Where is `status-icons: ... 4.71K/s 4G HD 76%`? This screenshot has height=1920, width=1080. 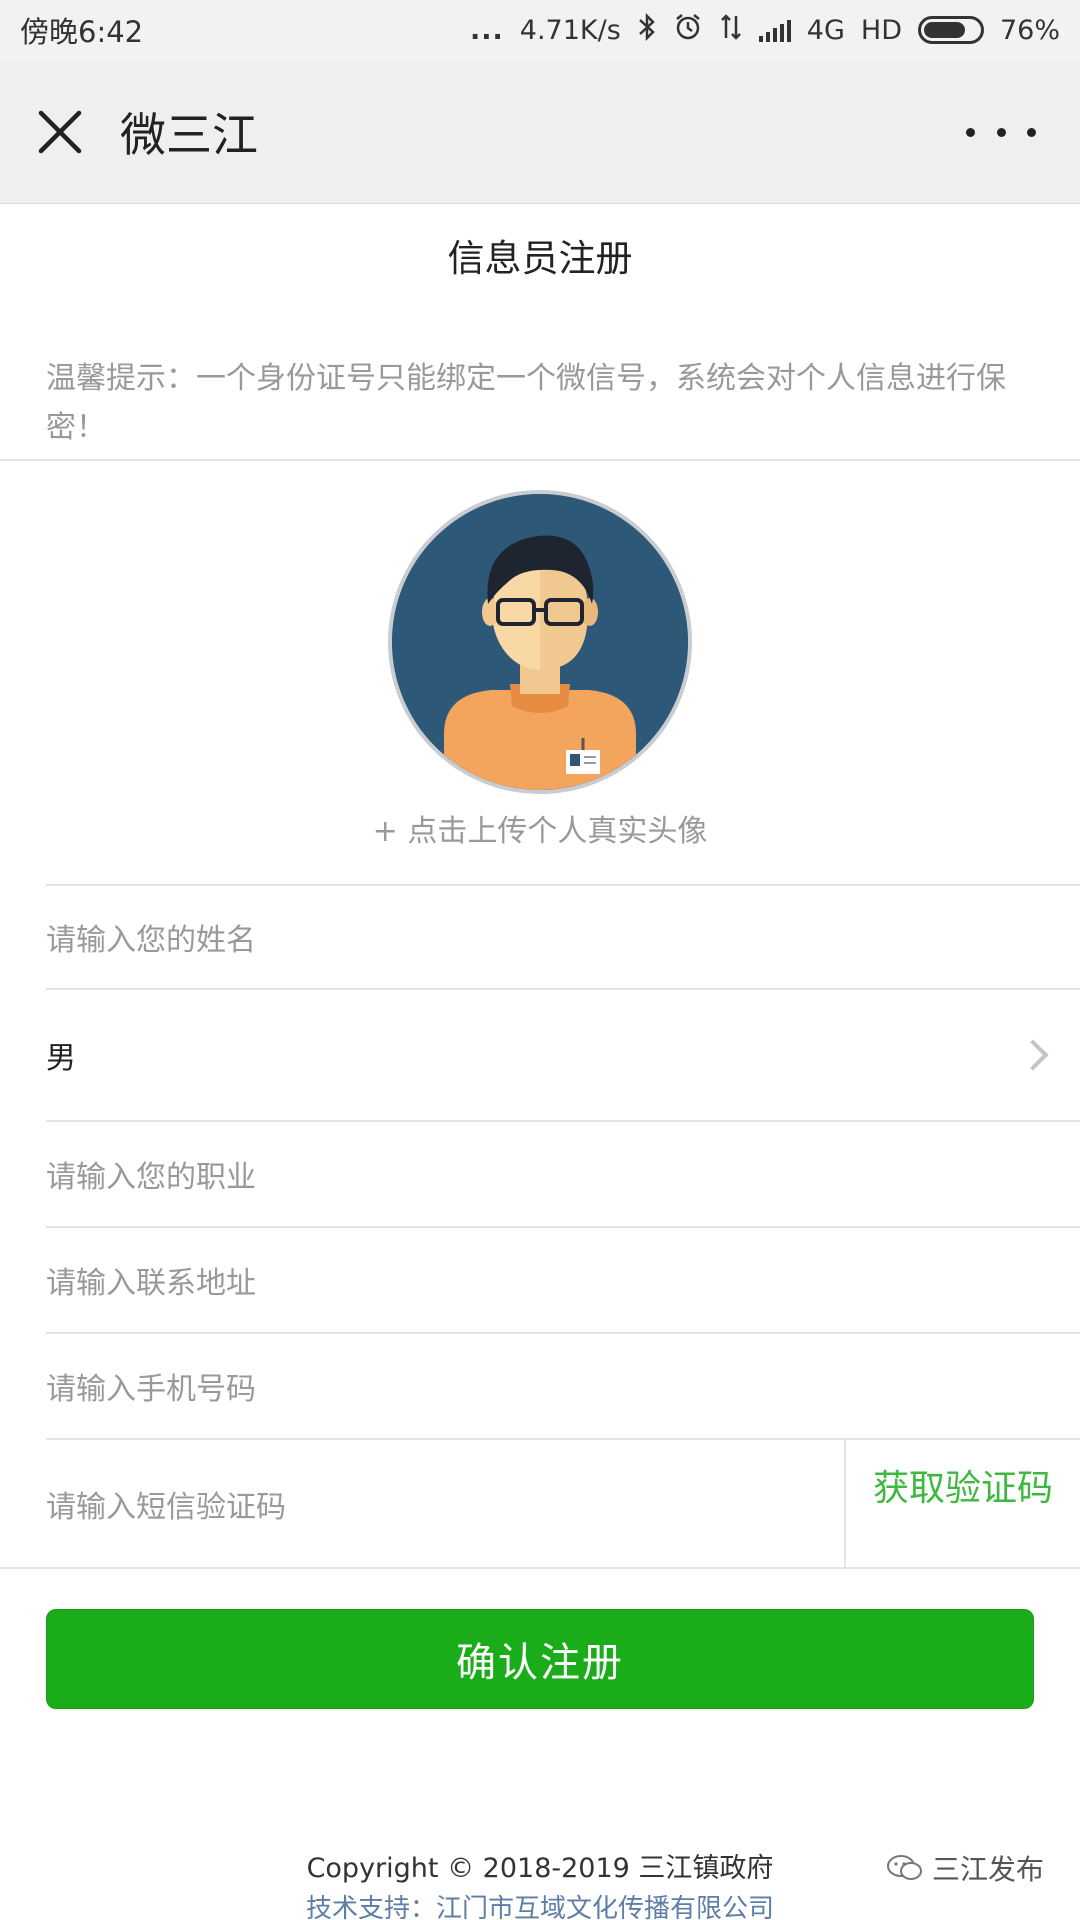
status-icons: ... 4.71K/s 4G HD 76% is located at coordinates (765, 30).